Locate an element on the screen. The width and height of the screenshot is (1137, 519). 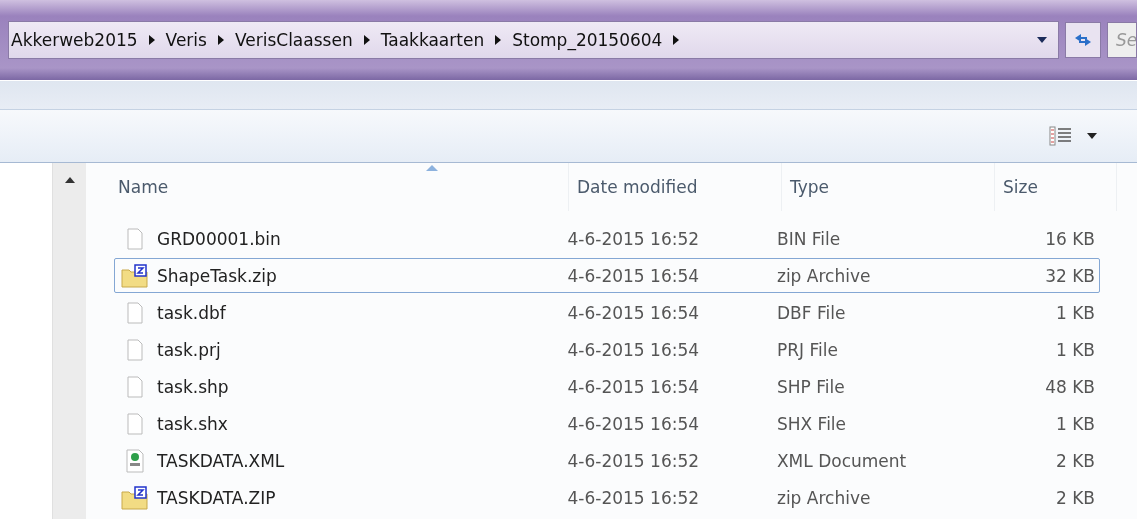
file-row: TASKDATA.ZIP 4-6-2015 16:52 zip Archive 2 KB is located at coordinates (607, 497).